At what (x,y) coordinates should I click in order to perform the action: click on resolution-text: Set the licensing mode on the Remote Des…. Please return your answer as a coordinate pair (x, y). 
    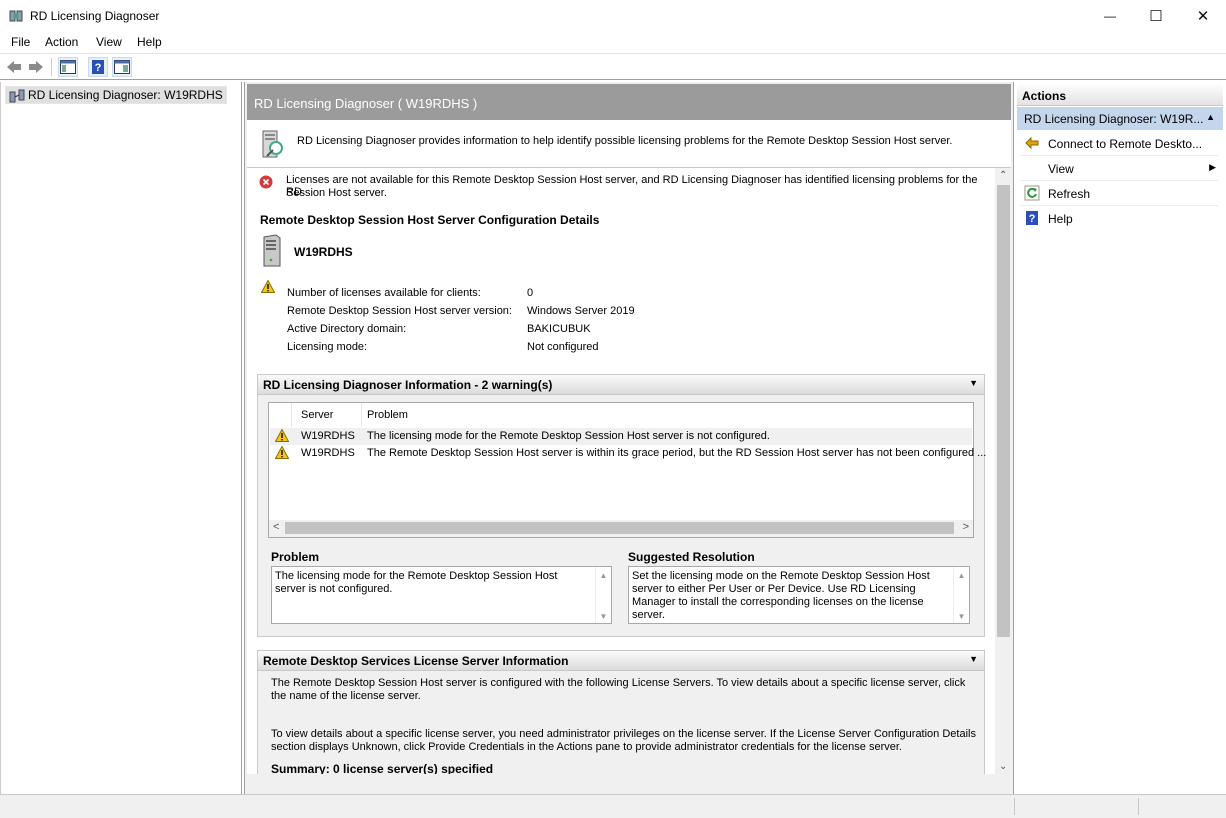
    Looking at the image, I should click on (781, 595).